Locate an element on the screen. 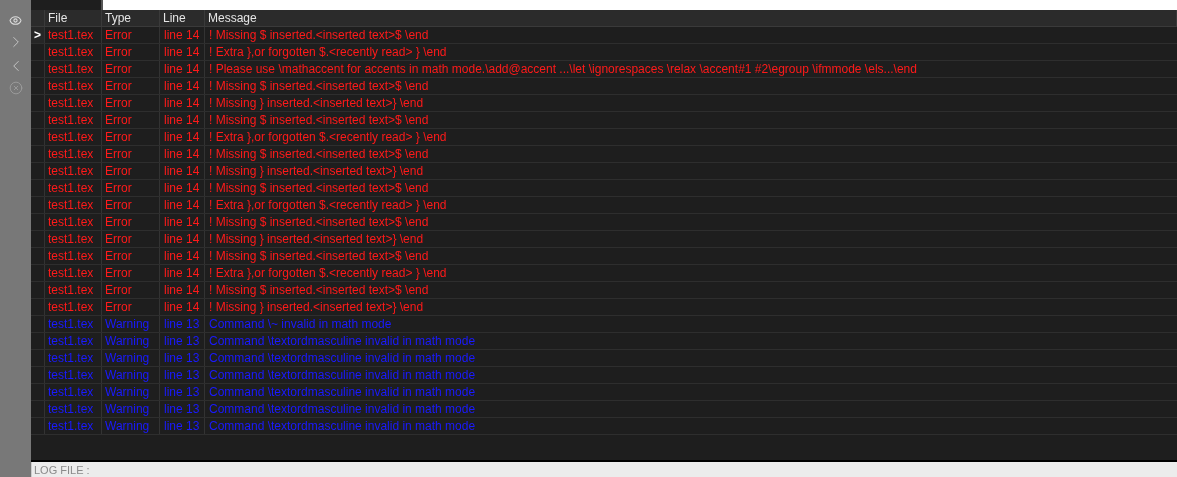 Image resolution: width=1177 pixels, height=477 pixels. column-header: Type is located at coordinates (131, 18).